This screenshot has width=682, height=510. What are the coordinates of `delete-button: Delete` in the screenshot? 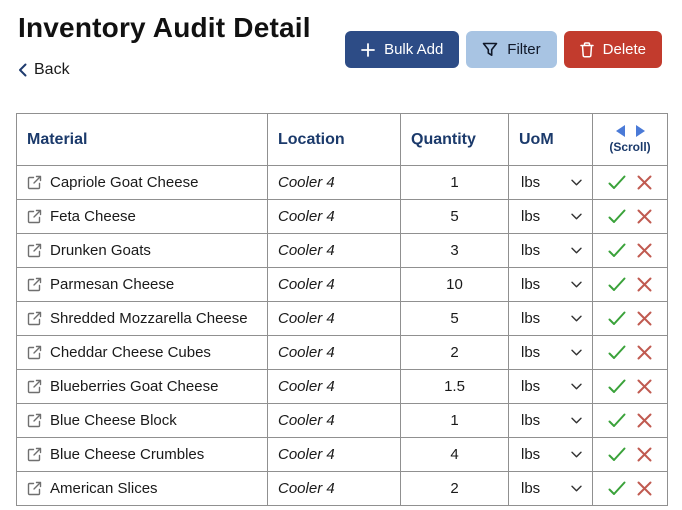 It's located at (612, 49).